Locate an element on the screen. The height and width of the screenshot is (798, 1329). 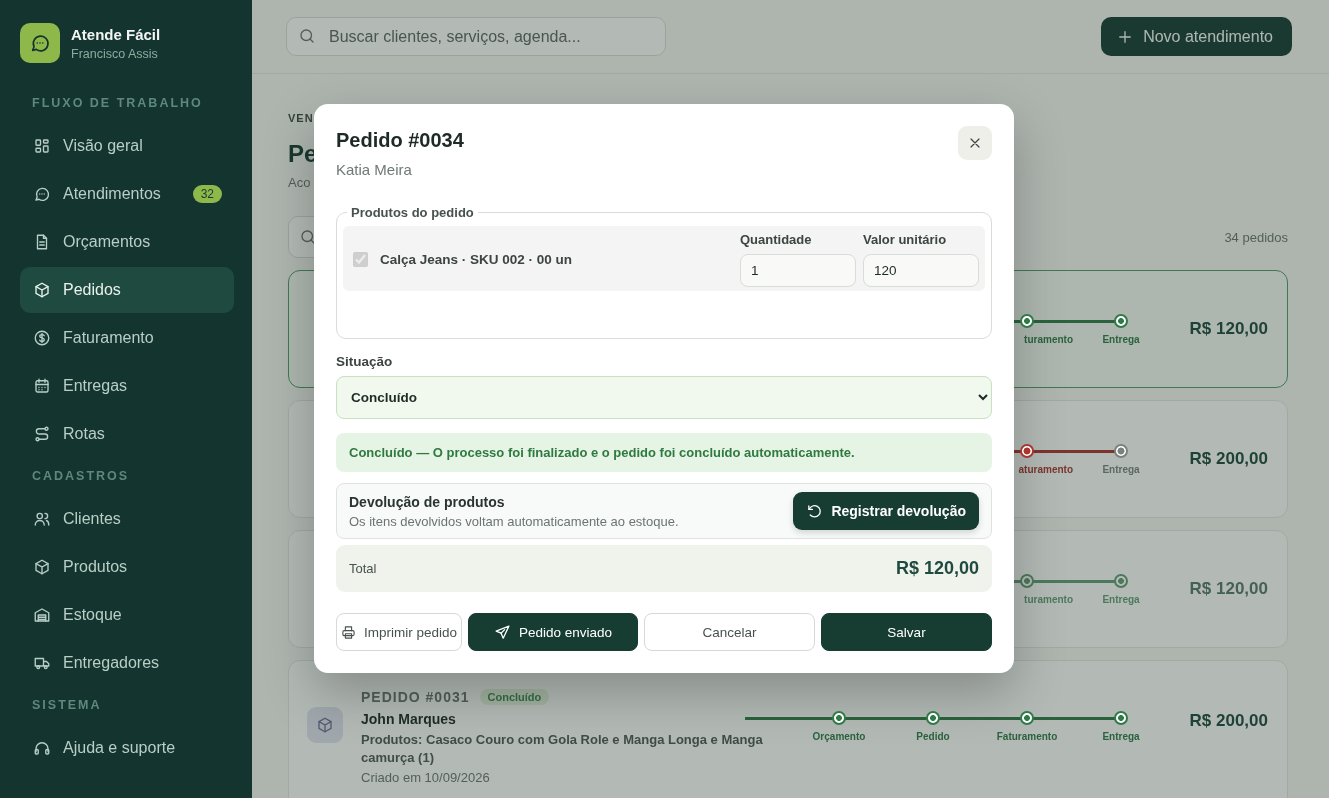
total-label: Total is located at coordinates (363, 568).